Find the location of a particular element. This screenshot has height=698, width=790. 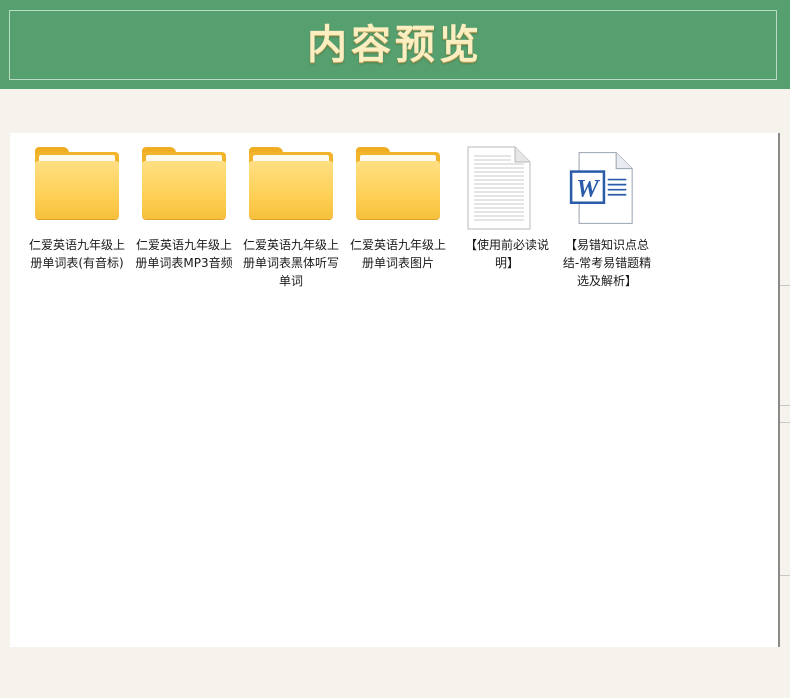

folder-item: 仁爱英语九年级上册单词表MP3音频 is located at coordinates (184, 206).